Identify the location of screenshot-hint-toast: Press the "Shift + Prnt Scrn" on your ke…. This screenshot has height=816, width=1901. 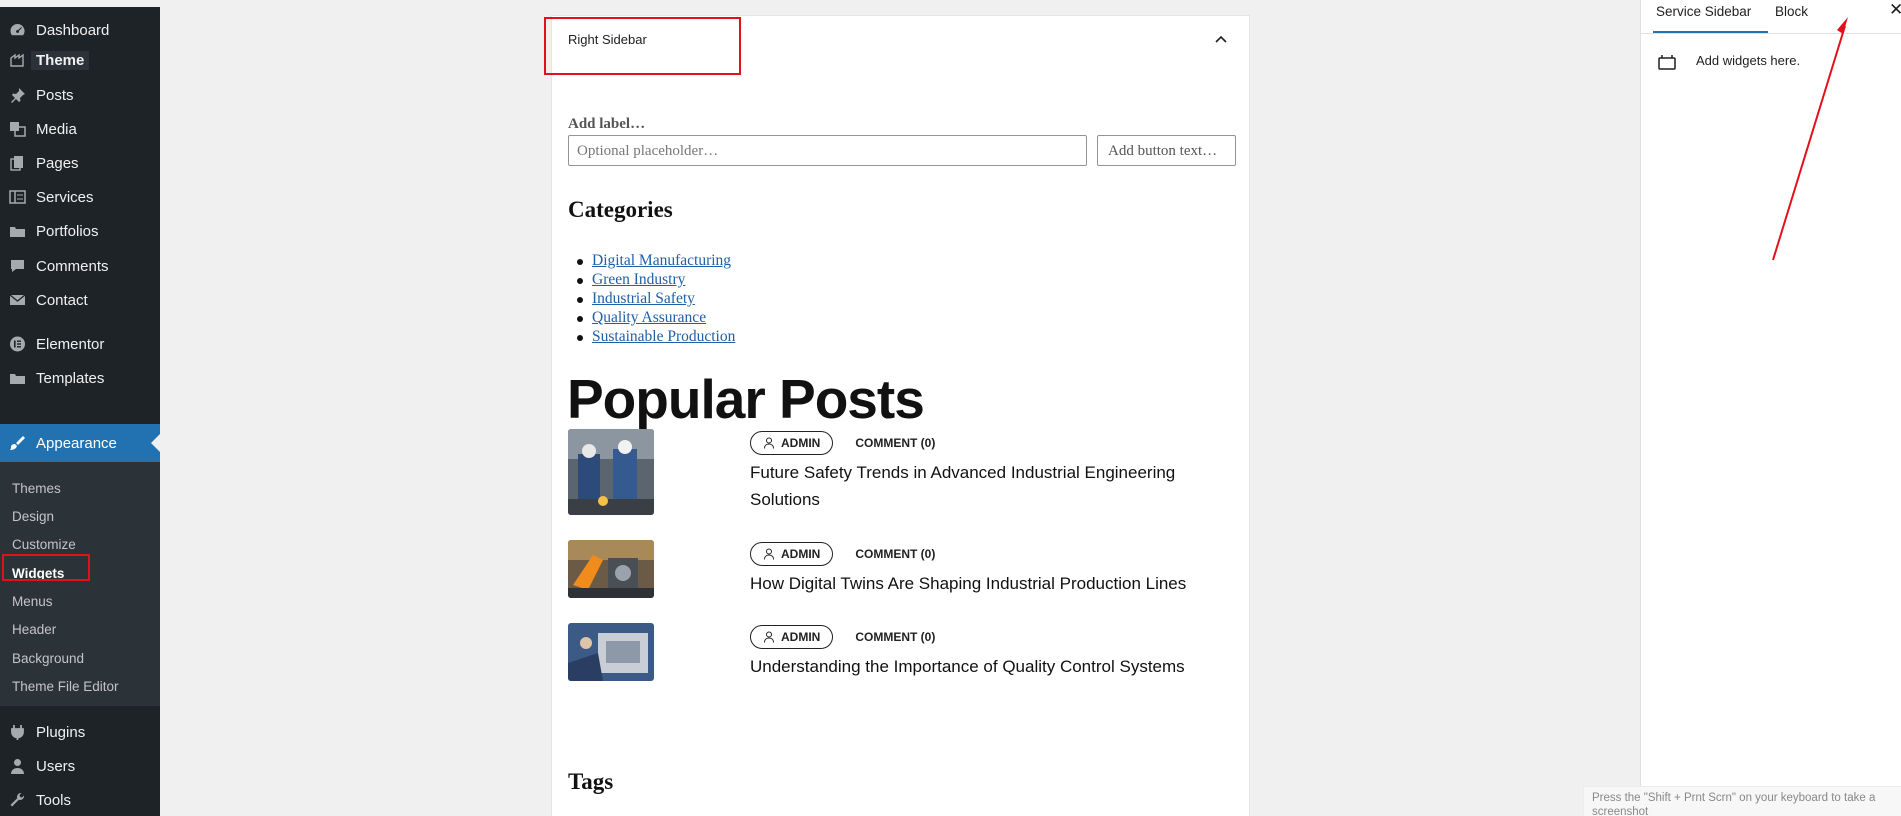
(1742, 801).